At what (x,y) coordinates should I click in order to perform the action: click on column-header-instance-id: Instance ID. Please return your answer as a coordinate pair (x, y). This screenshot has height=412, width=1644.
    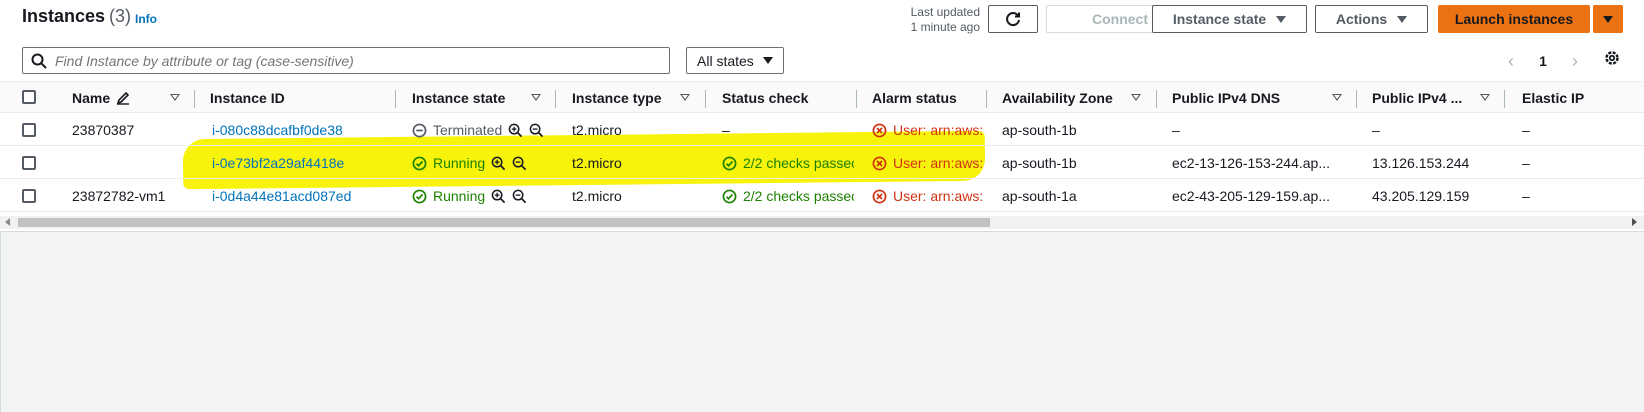
    Looking at the image, I should click on (247, 98).